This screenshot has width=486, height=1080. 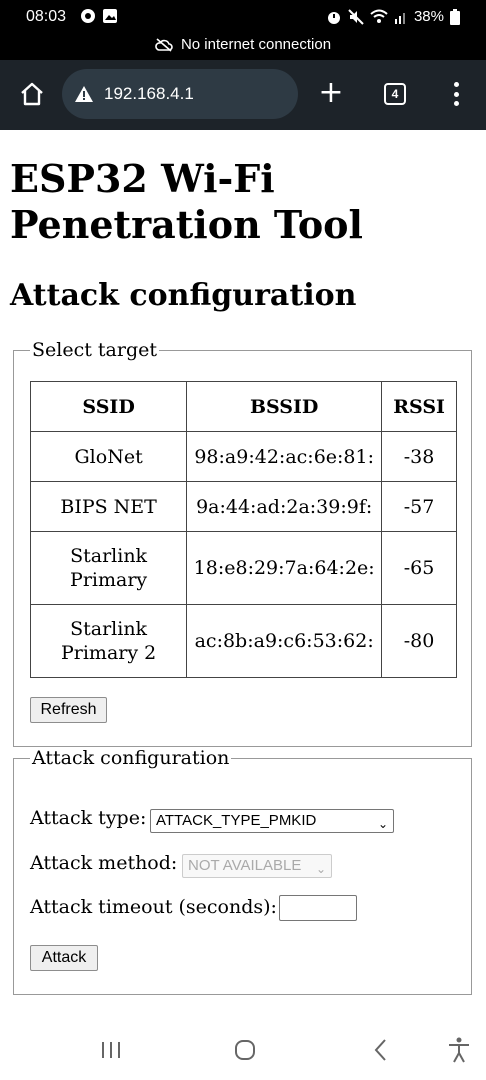 I want to click on cell-bssid: 18:e8:29:7a:64:2e:, so click(x=284, y=568).